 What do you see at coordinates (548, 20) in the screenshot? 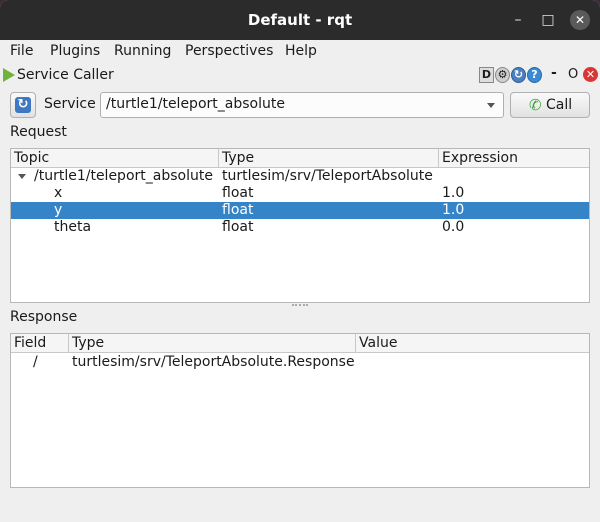
I see `maximize-icon: □` at bounding box center [548, 20].